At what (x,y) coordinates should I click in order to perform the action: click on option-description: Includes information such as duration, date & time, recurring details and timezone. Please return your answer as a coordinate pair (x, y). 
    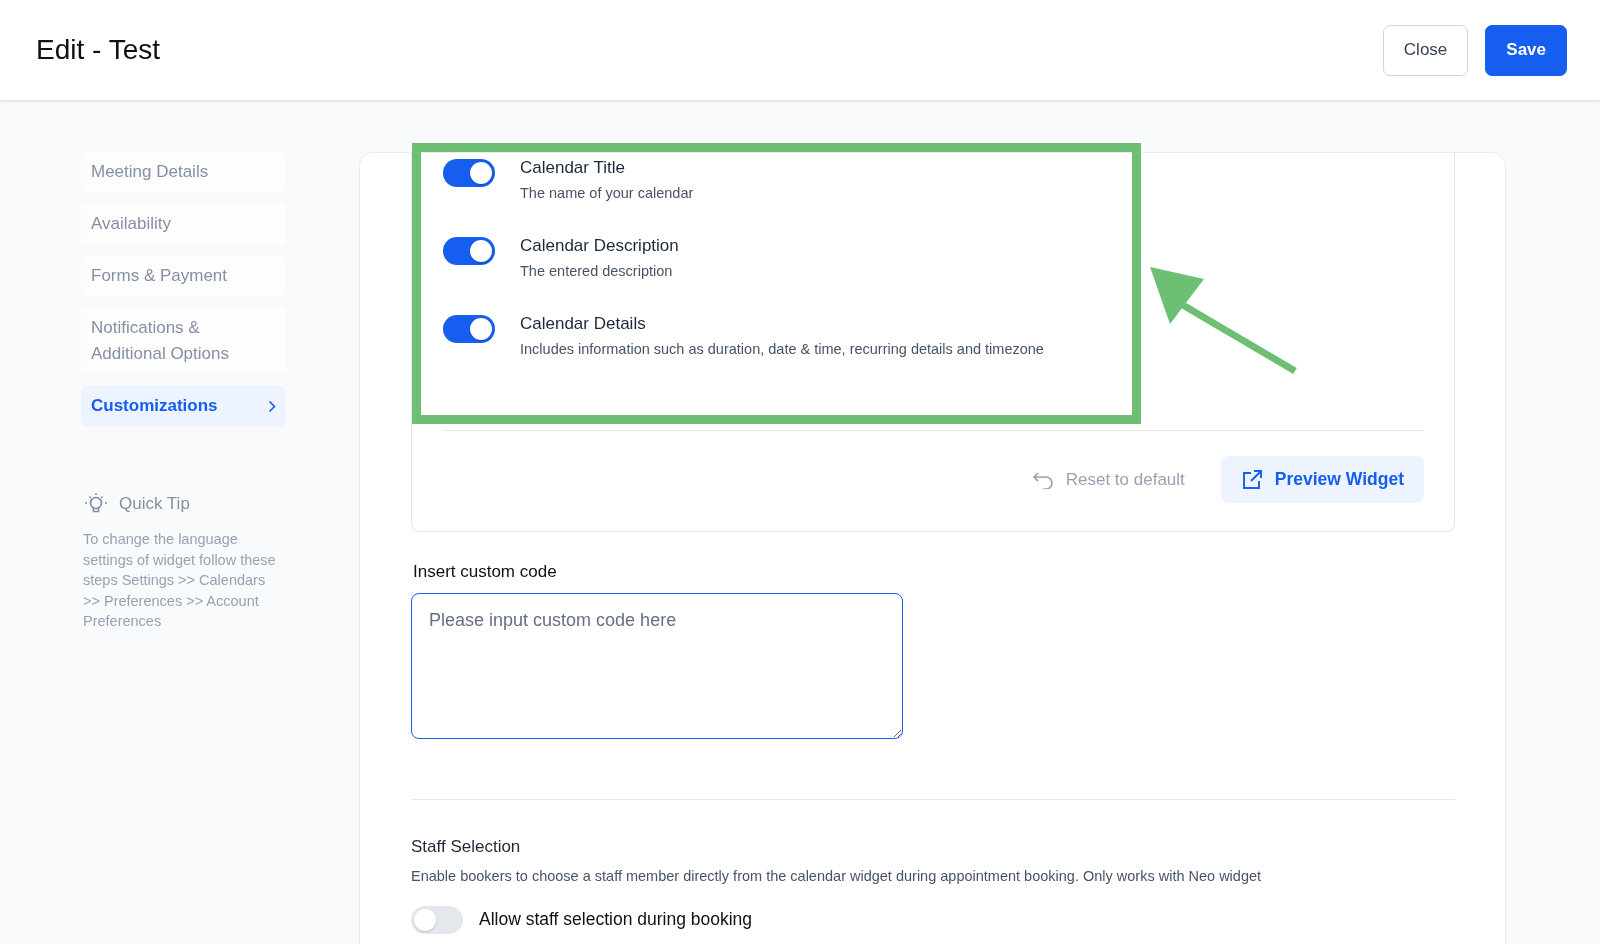
    Looking at the image, I should click on (782, 349).